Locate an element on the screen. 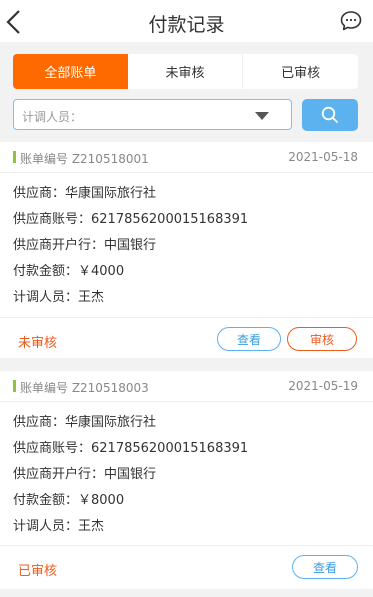 The image size is (373, 597). tab-unaudited: 未审核 is located at coordinates (186, 71).